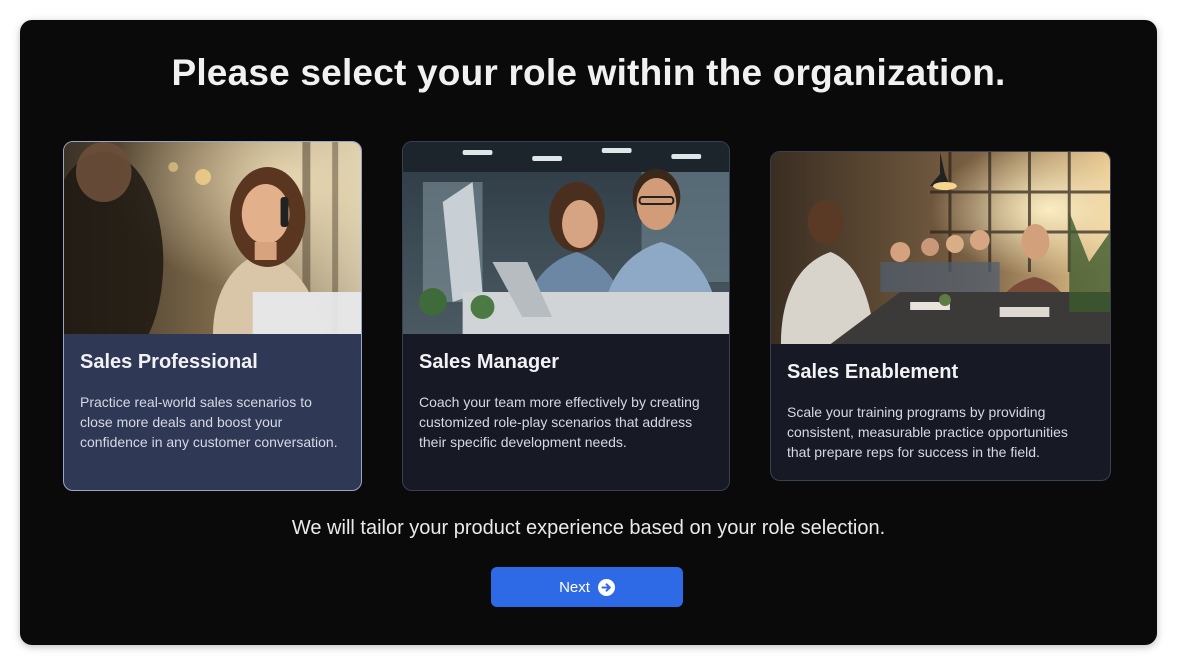 Image resolution: width=1177 pixels, height=665 pixels. I want to click on next-button: Next, so click(587, 587).